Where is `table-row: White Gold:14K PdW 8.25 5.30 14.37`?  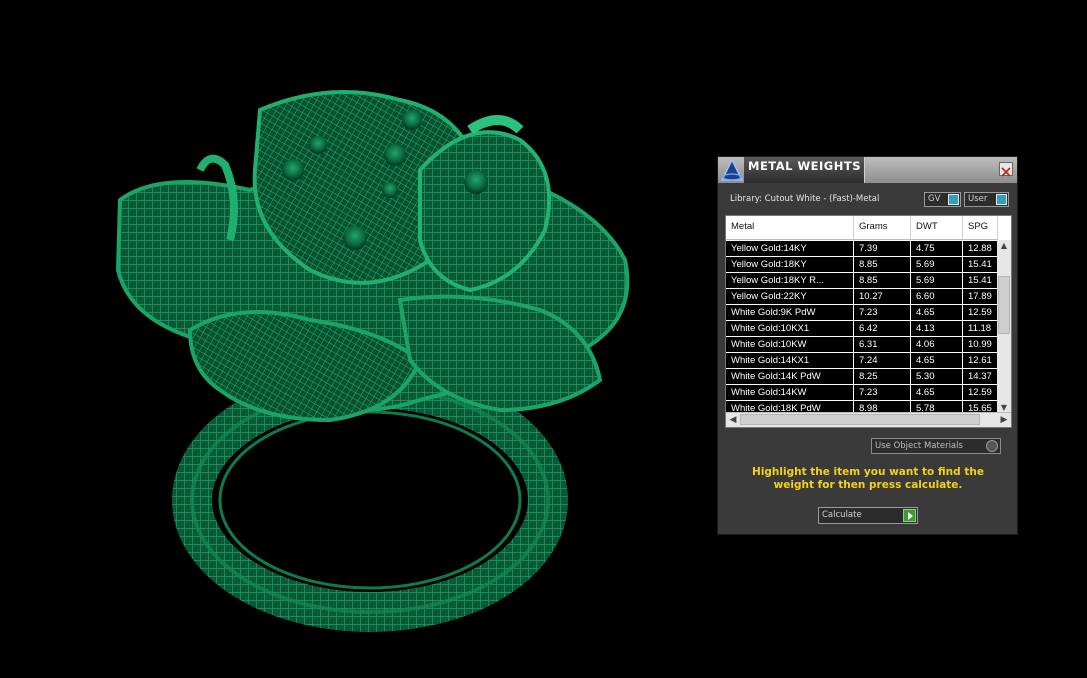
table-row: White Gold:14K PdW 8.25 5.30 14.37 is located at coordinates (862, 377).